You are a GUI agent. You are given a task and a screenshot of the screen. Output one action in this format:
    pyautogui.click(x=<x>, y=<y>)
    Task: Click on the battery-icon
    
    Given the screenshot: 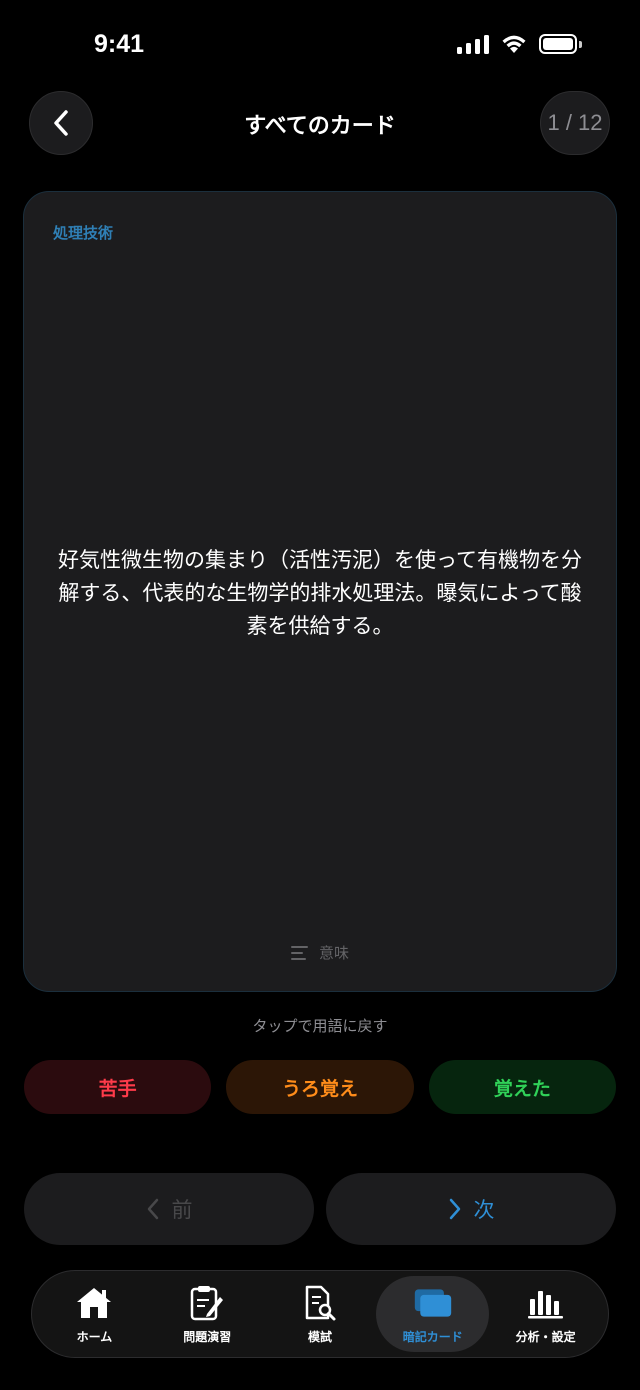 What is the action you would take?
    pyautogui.click(x=560, y=44)
    